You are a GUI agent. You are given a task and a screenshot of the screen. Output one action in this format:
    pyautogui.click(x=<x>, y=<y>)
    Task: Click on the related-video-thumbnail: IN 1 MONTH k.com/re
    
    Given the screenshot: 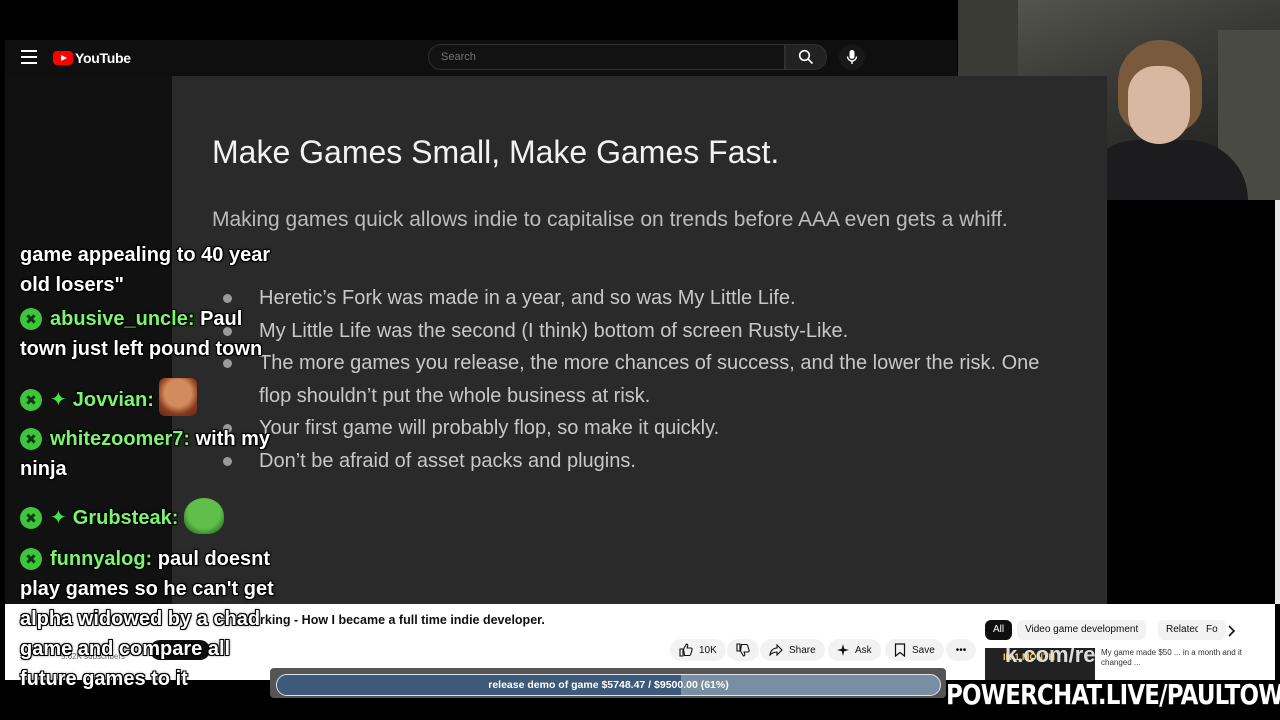 What is the action you would take?
    pyautogui.click(x=1040, y=664)
    